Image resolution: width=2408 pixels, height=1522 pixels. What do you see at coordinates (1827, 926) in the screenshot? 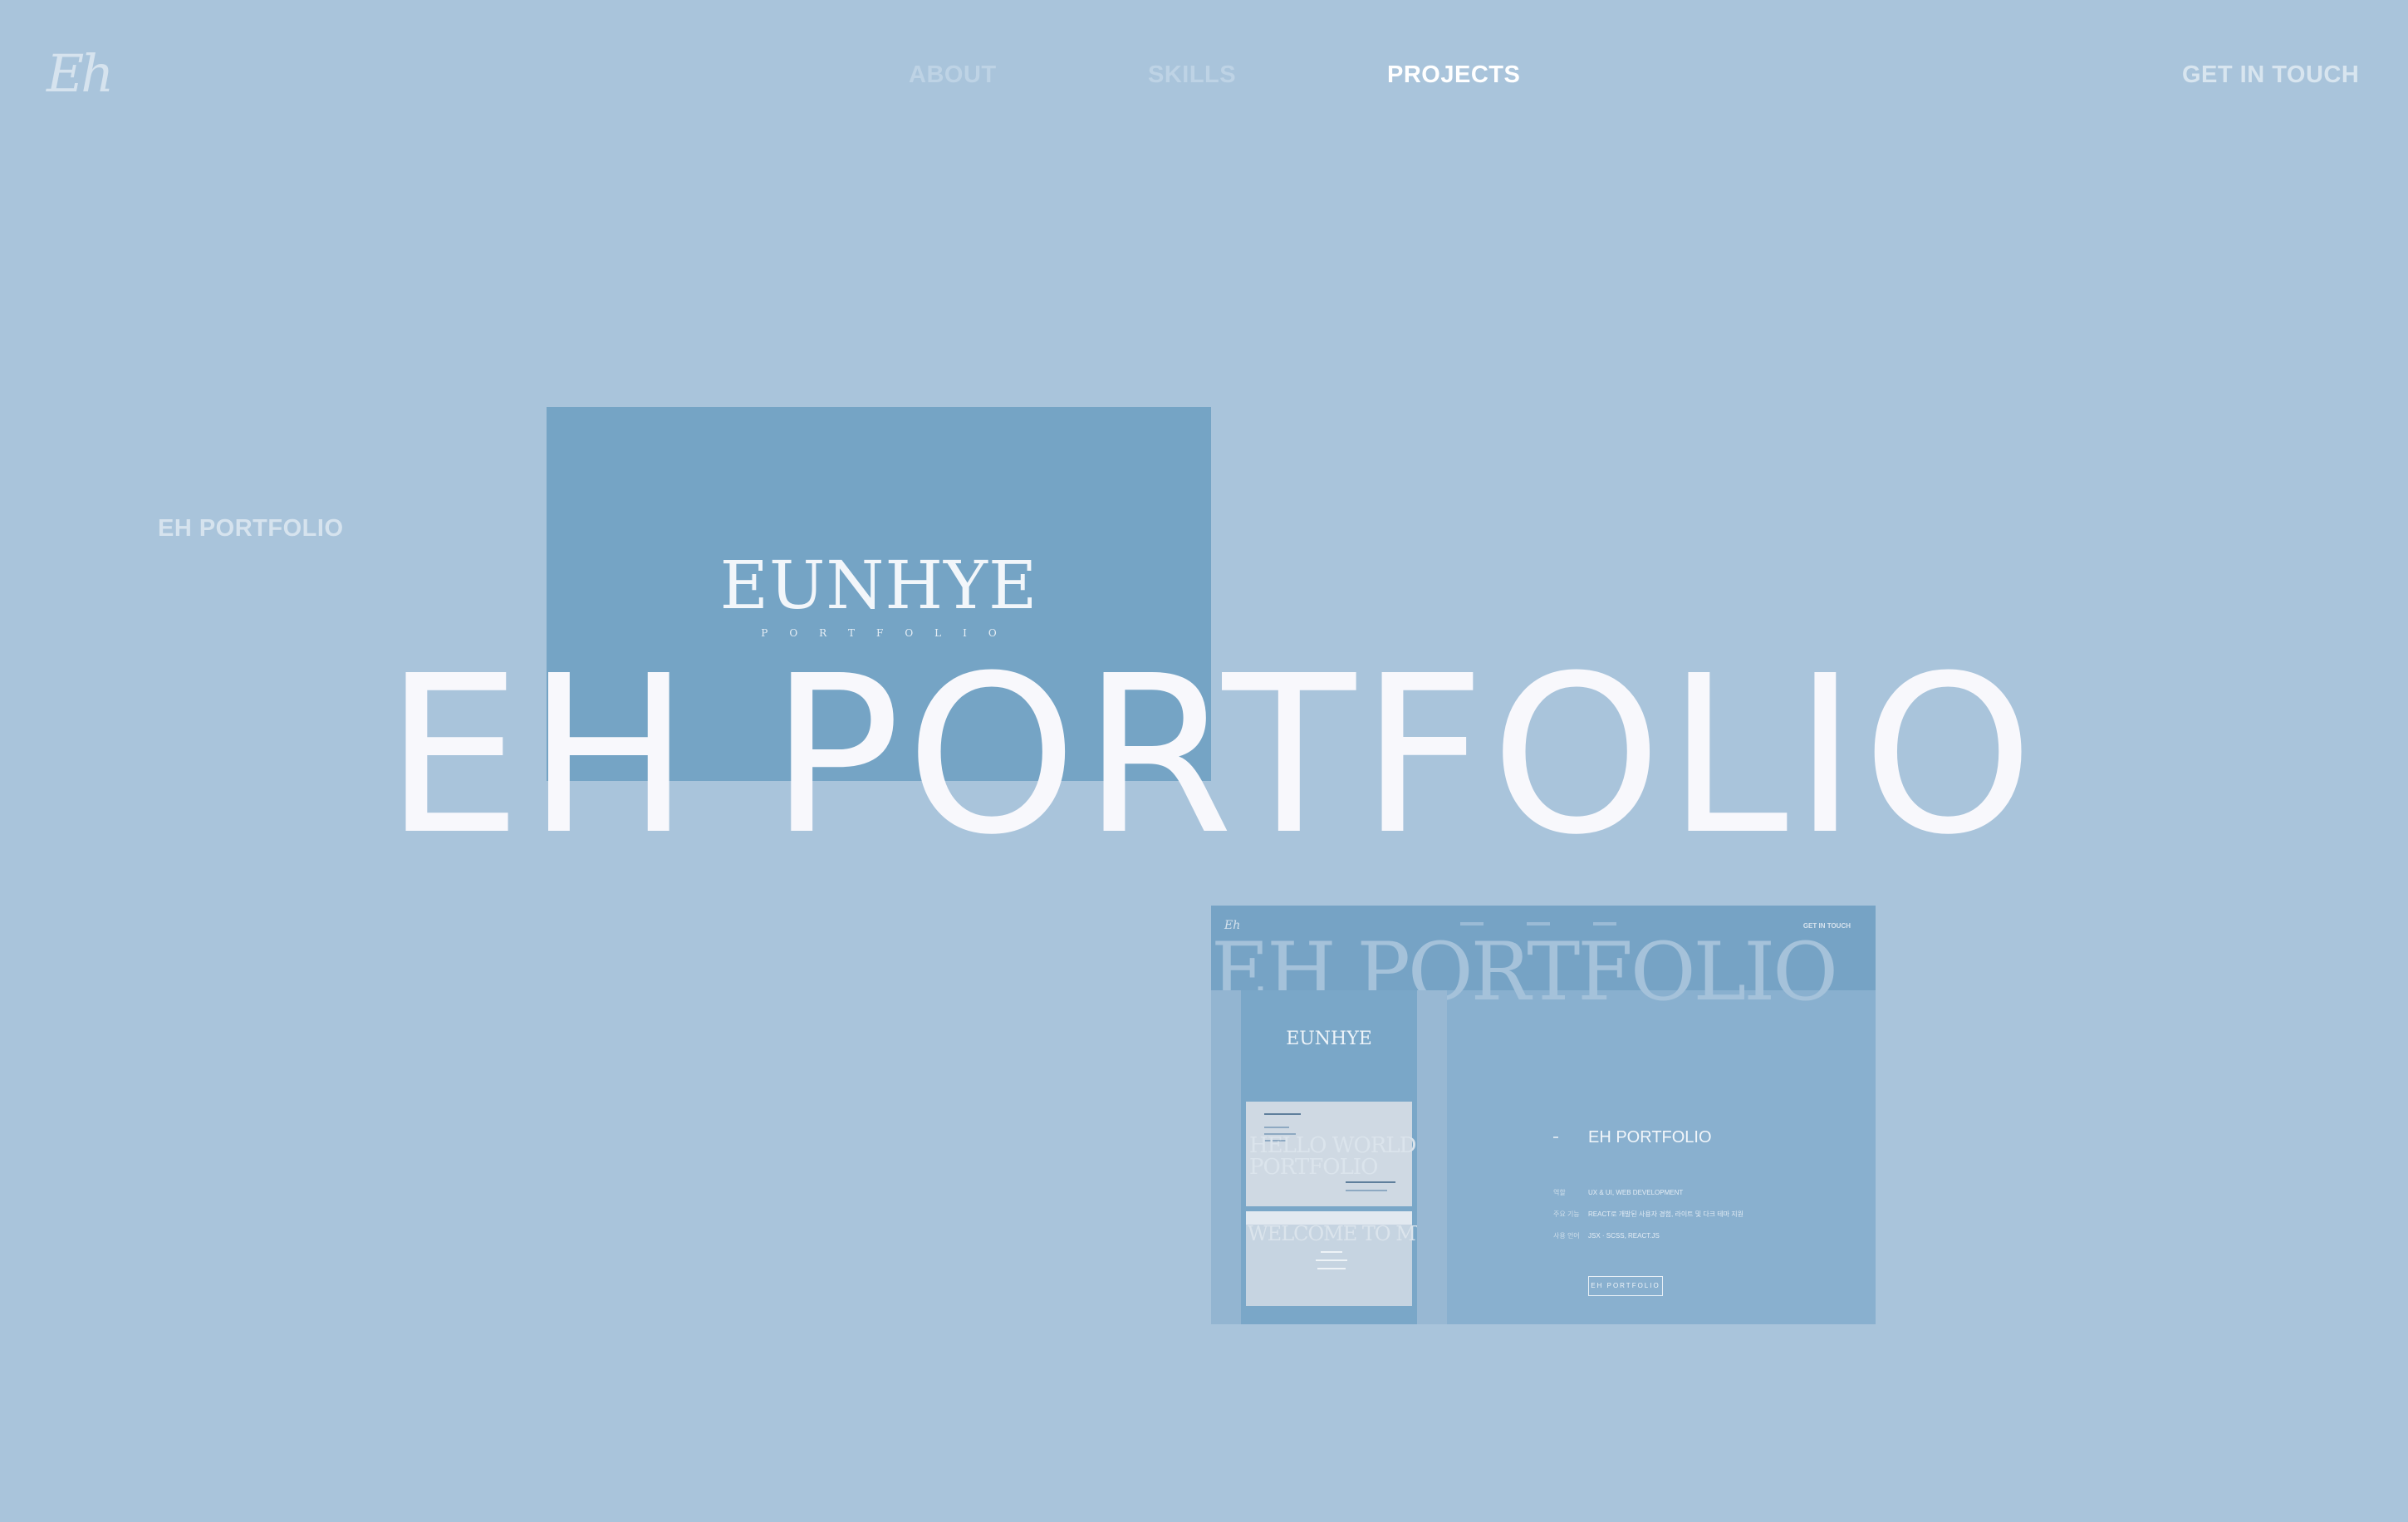
I see `screenshot-contact: GET IN TOUCH` at bounding box center [1827, 926].